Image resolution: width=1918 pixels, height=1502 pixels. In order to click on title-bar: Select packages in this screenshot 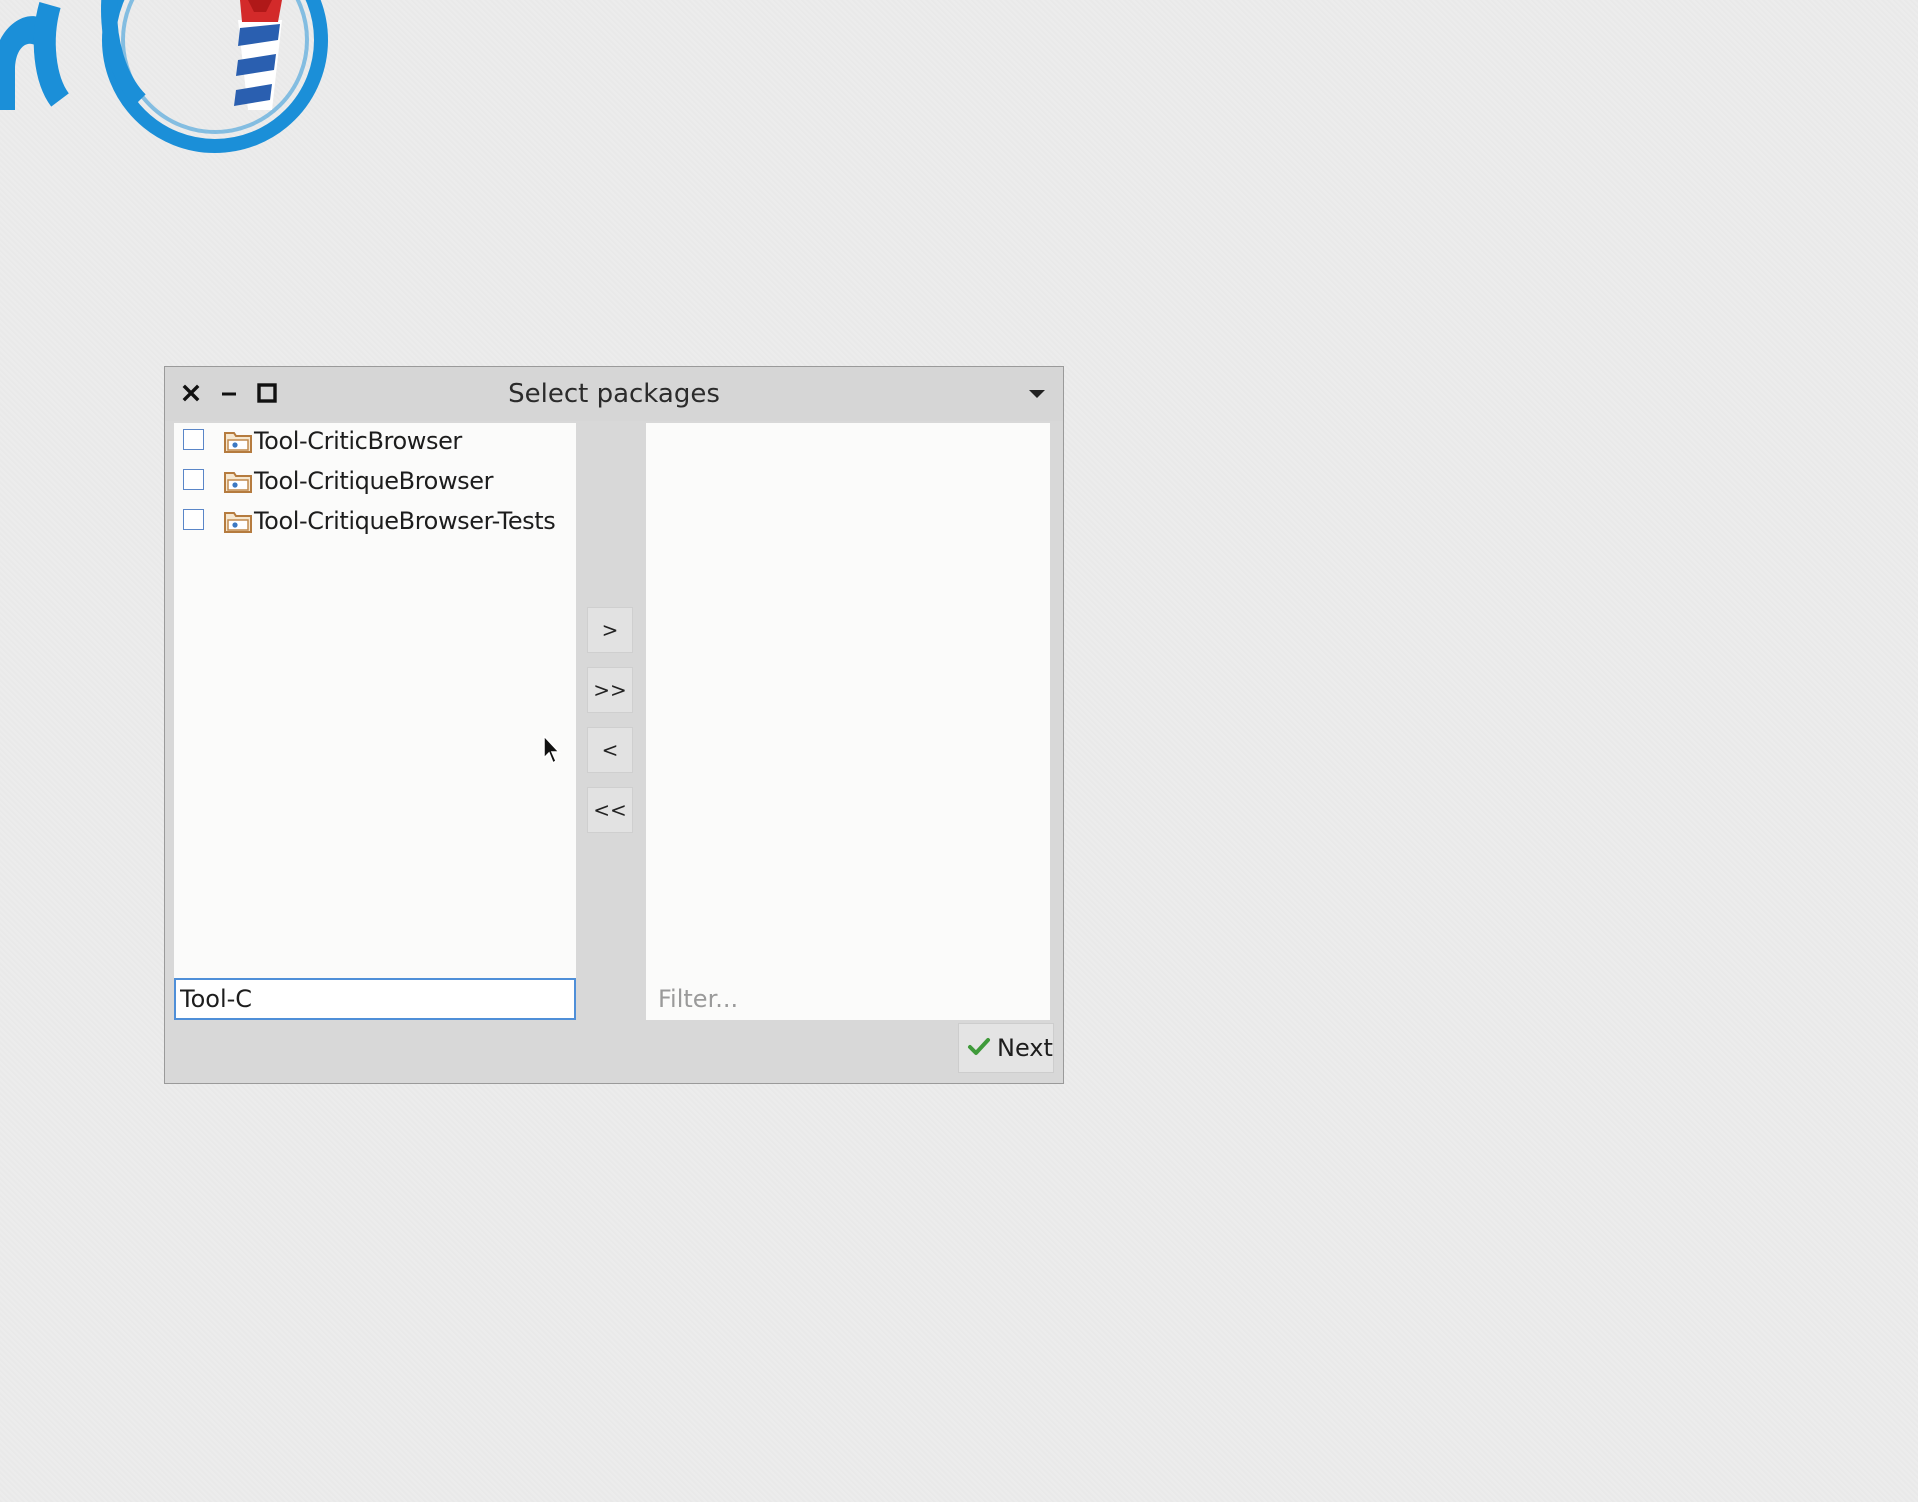, I will do `click(614, 394)`.